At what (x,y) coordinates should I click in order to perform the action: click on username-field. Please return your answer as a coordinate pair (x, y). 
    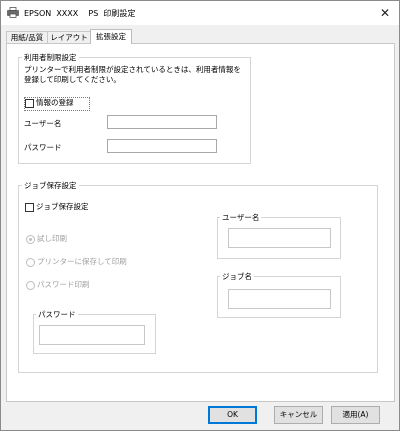
    Looking at the image, I should click on (162, 122).